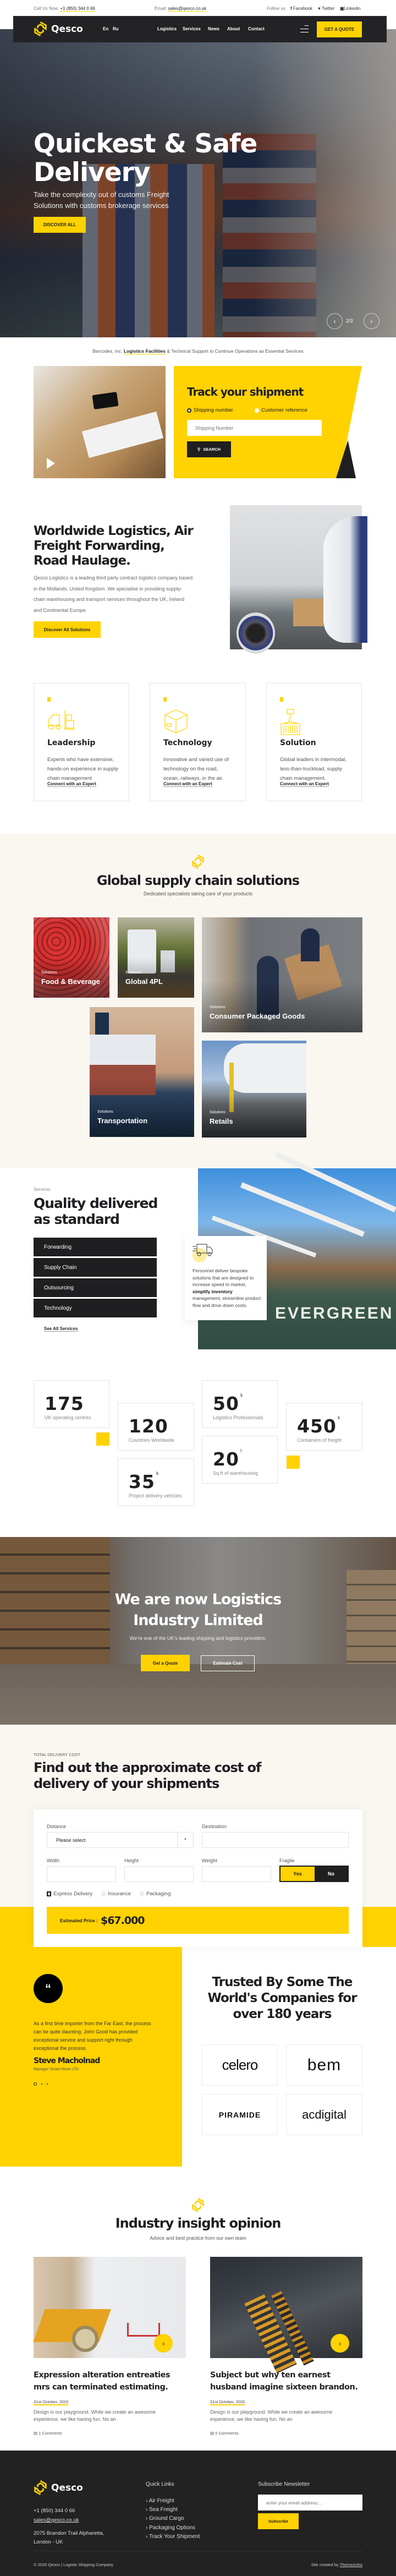 This screenshot has height=2576, width=396. I want to click on nav-contact: Contact, so click(256, 28).